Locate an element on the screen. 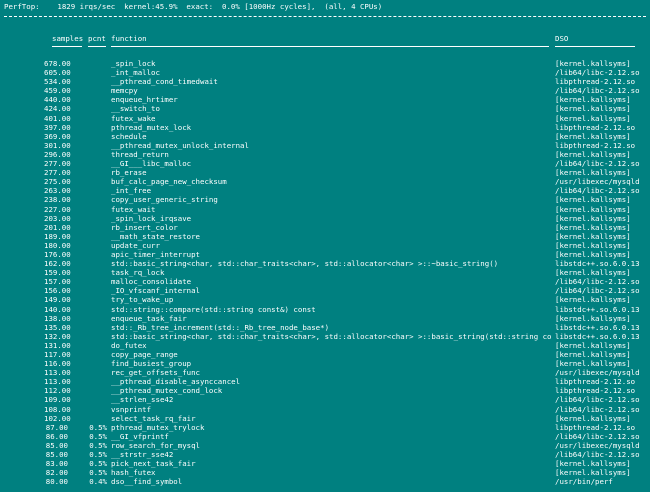  function-cell: __pthread_mutex_unlock_internal is located at coordinates (180, 145).